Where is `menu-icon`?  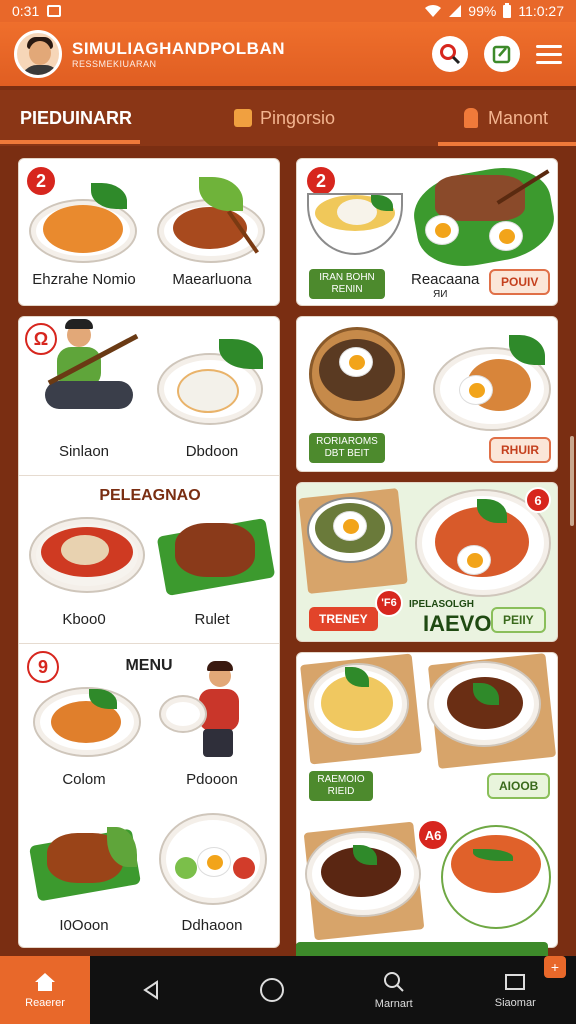 menu-icon is located at coordinates (549, 54).